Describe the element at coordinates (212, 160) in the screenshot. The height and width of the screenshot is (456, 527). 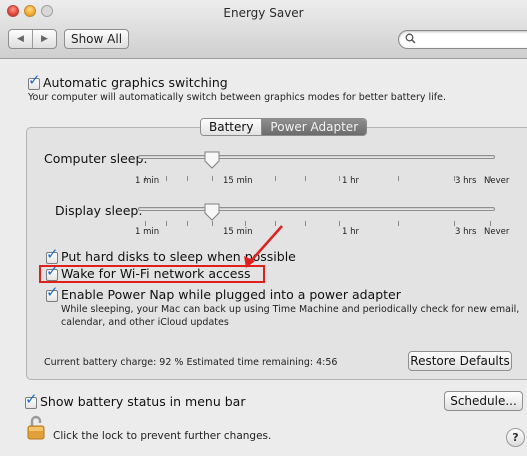
I see `computer-sleep-knob` at that location.